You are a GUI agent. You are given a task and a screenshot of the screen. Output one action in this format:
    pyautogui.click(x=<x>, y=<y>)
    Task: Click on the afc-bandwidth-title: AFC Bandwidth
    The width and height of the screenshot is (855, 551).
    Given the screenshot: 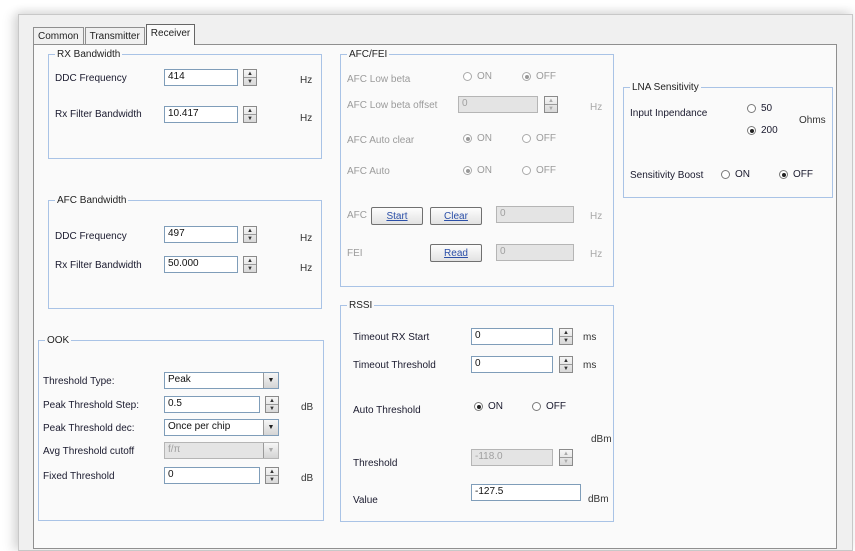 What is the action you would take?
    pyautogui.click(x=92, y=200)
    